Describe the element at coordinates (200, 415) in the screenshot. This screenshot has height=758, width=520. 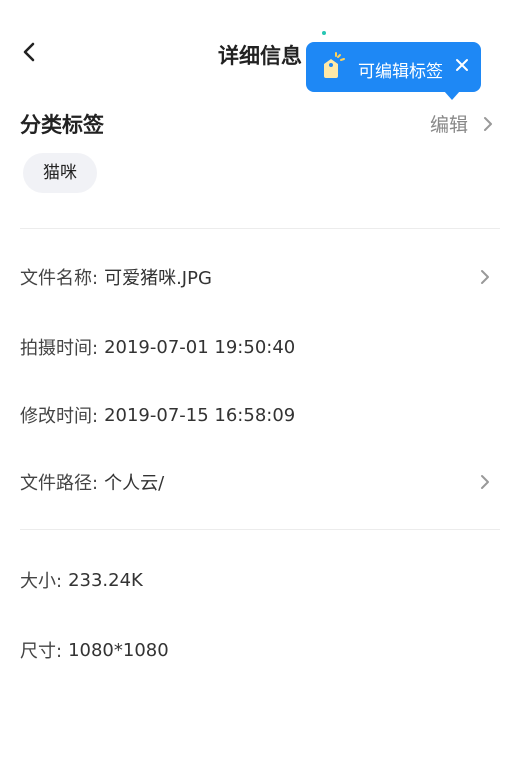
I see `modified-time-value: 2019-07-15 16:58:09` at that location.